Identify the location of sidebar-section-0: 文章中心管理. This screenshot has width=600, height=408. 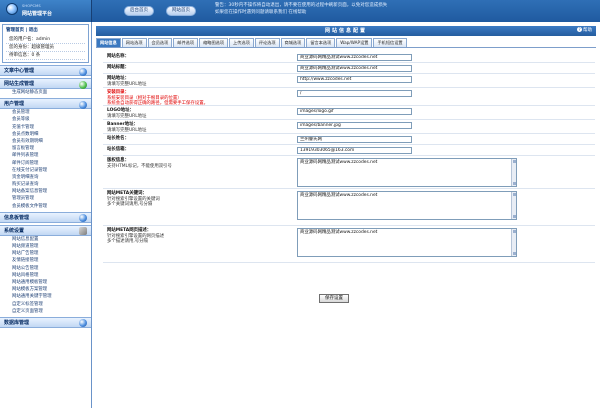
(45, 70).